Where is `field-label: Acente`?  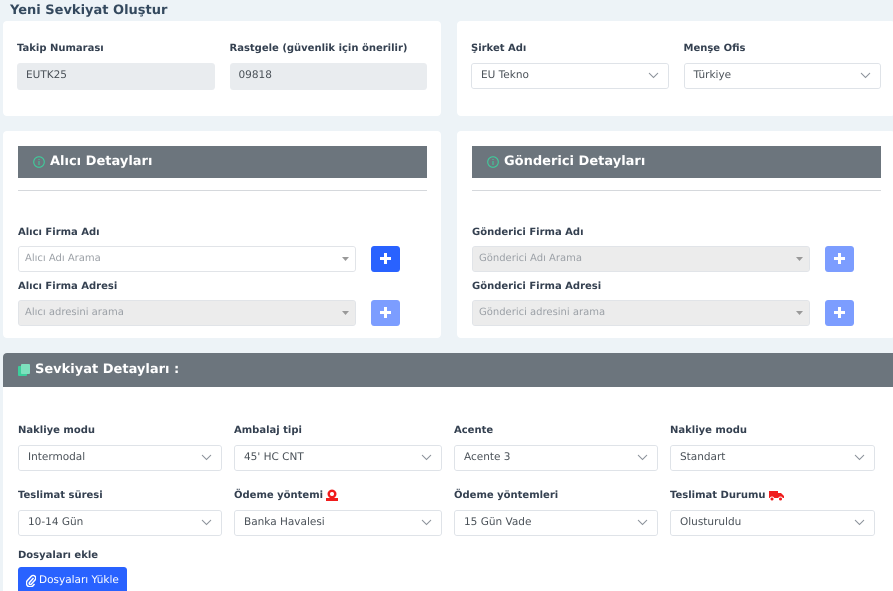 field-label: Acente is located at coordinates (474, 431).